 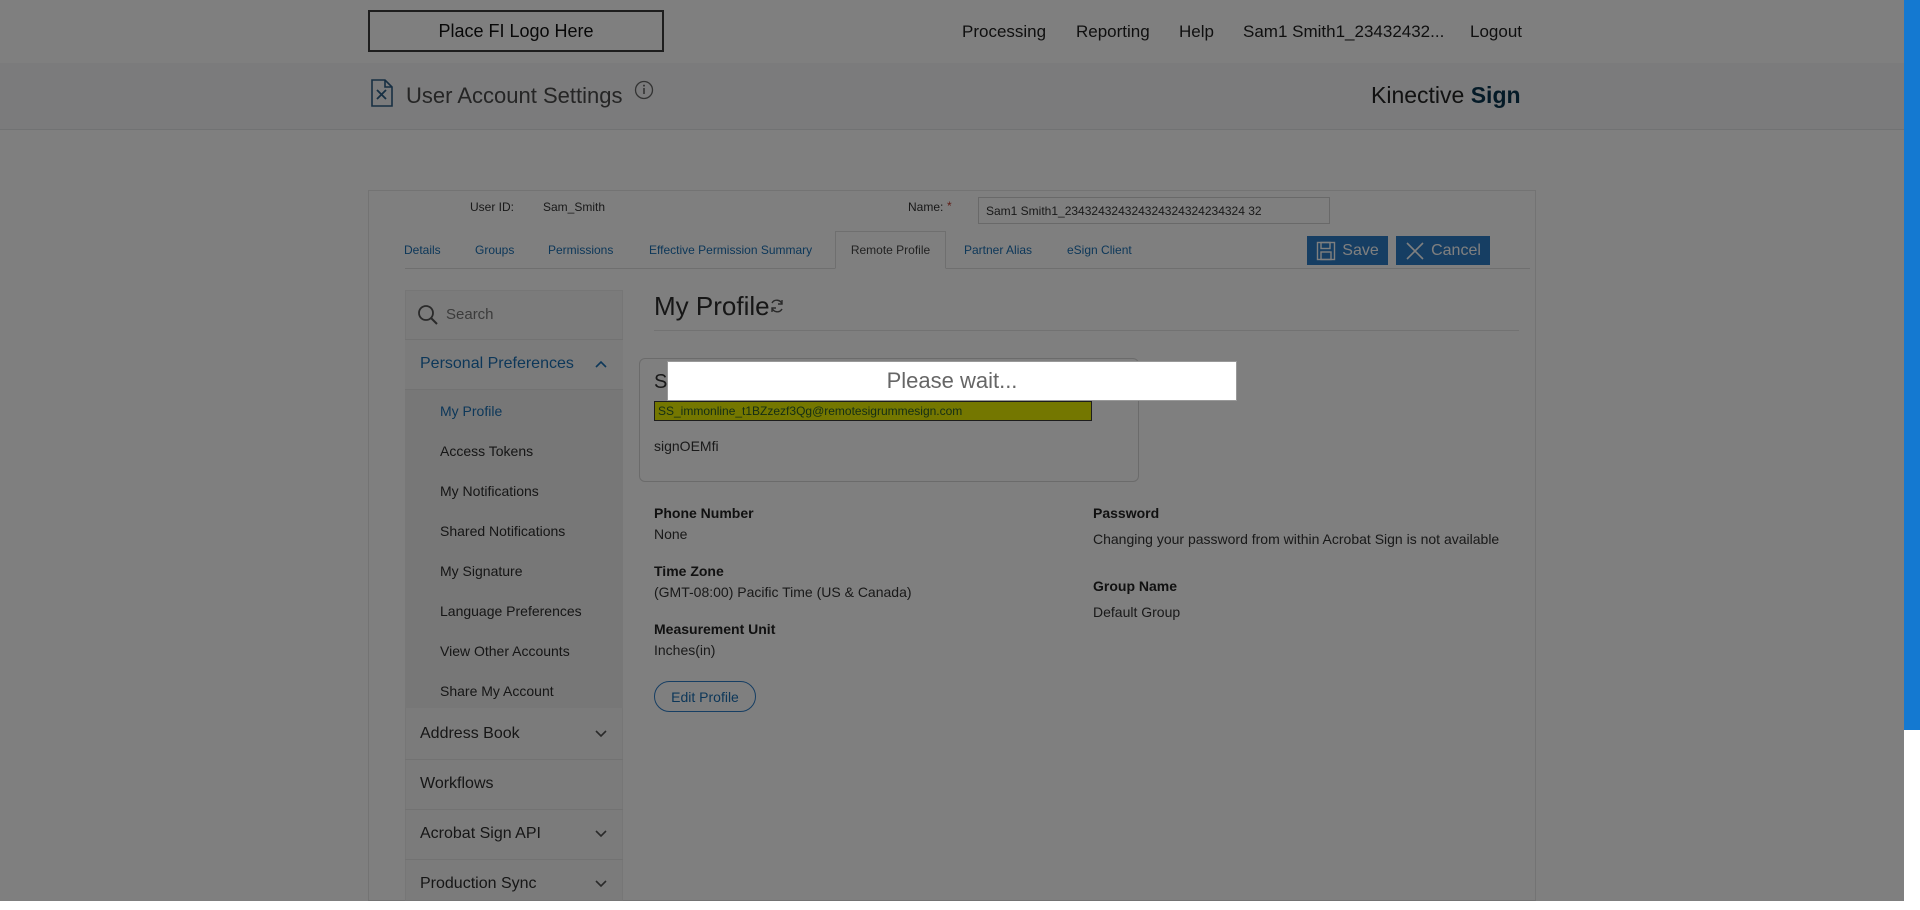 I want to click on scrollbar-thumb, so click(x=1912, y=365).